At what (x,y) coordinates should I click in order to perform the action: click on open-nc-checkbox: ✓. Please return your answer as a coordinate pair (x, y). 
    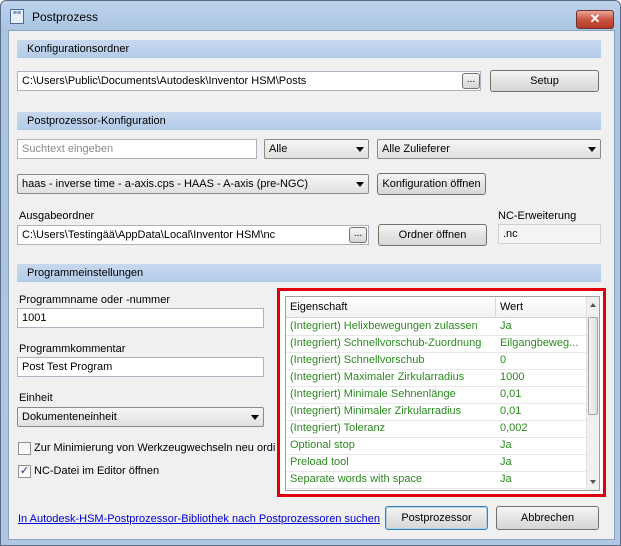
    Looking at the image, I should click on (24, 471).